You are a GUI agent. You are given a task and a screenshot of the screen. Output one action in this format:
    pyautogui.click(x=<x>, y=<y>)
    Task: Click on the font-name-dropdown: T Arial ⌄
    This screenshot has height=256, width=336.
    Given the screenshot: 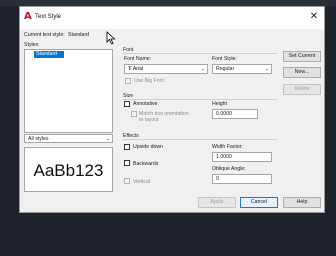 What is the action you would take?
    pyautogui.click(x=166, y=69)
    